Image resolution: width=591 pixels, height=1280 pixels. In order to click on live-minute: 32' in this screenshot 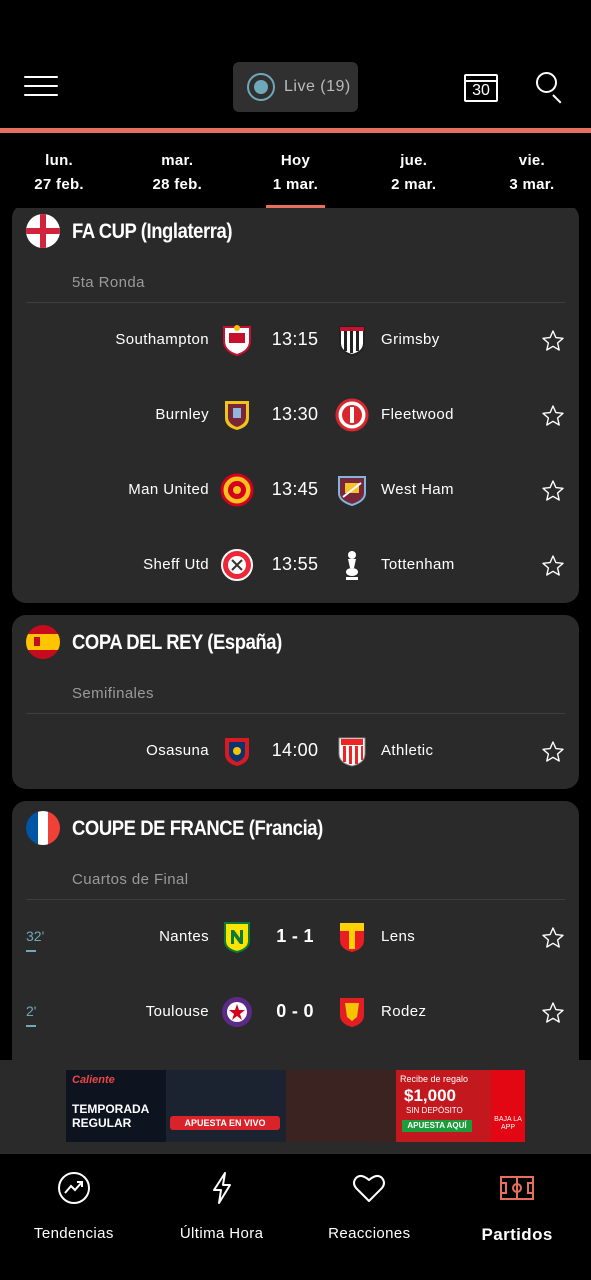, I will do `click(35, 940)`.